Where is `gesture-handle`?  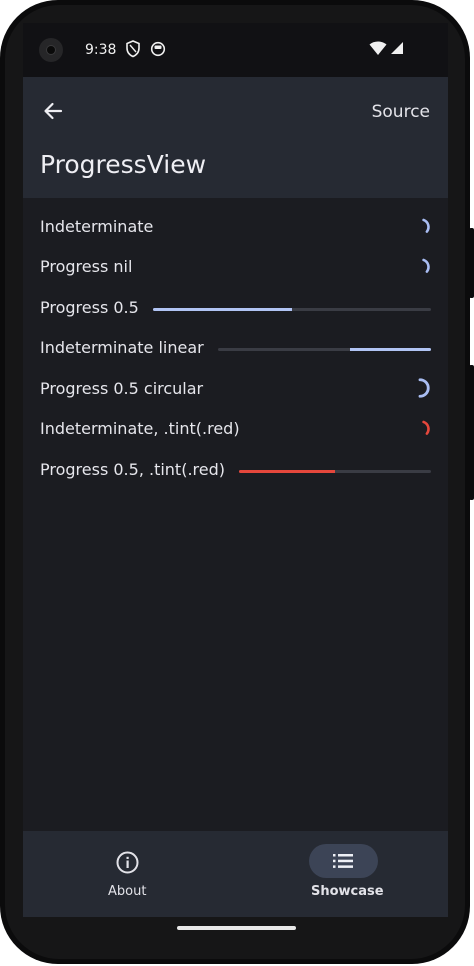
gesture-handle is located at coordinates (236, 928).